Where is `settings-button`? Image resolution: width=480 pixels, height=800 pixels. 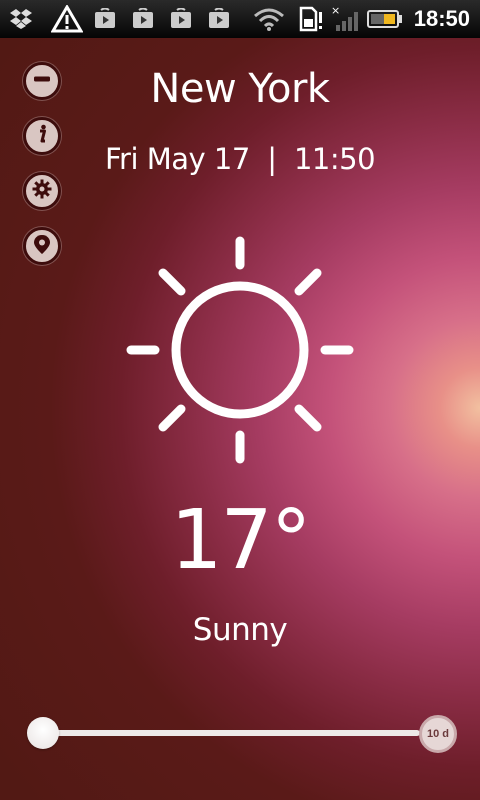
settings-button is located at coordinates (42, 191).